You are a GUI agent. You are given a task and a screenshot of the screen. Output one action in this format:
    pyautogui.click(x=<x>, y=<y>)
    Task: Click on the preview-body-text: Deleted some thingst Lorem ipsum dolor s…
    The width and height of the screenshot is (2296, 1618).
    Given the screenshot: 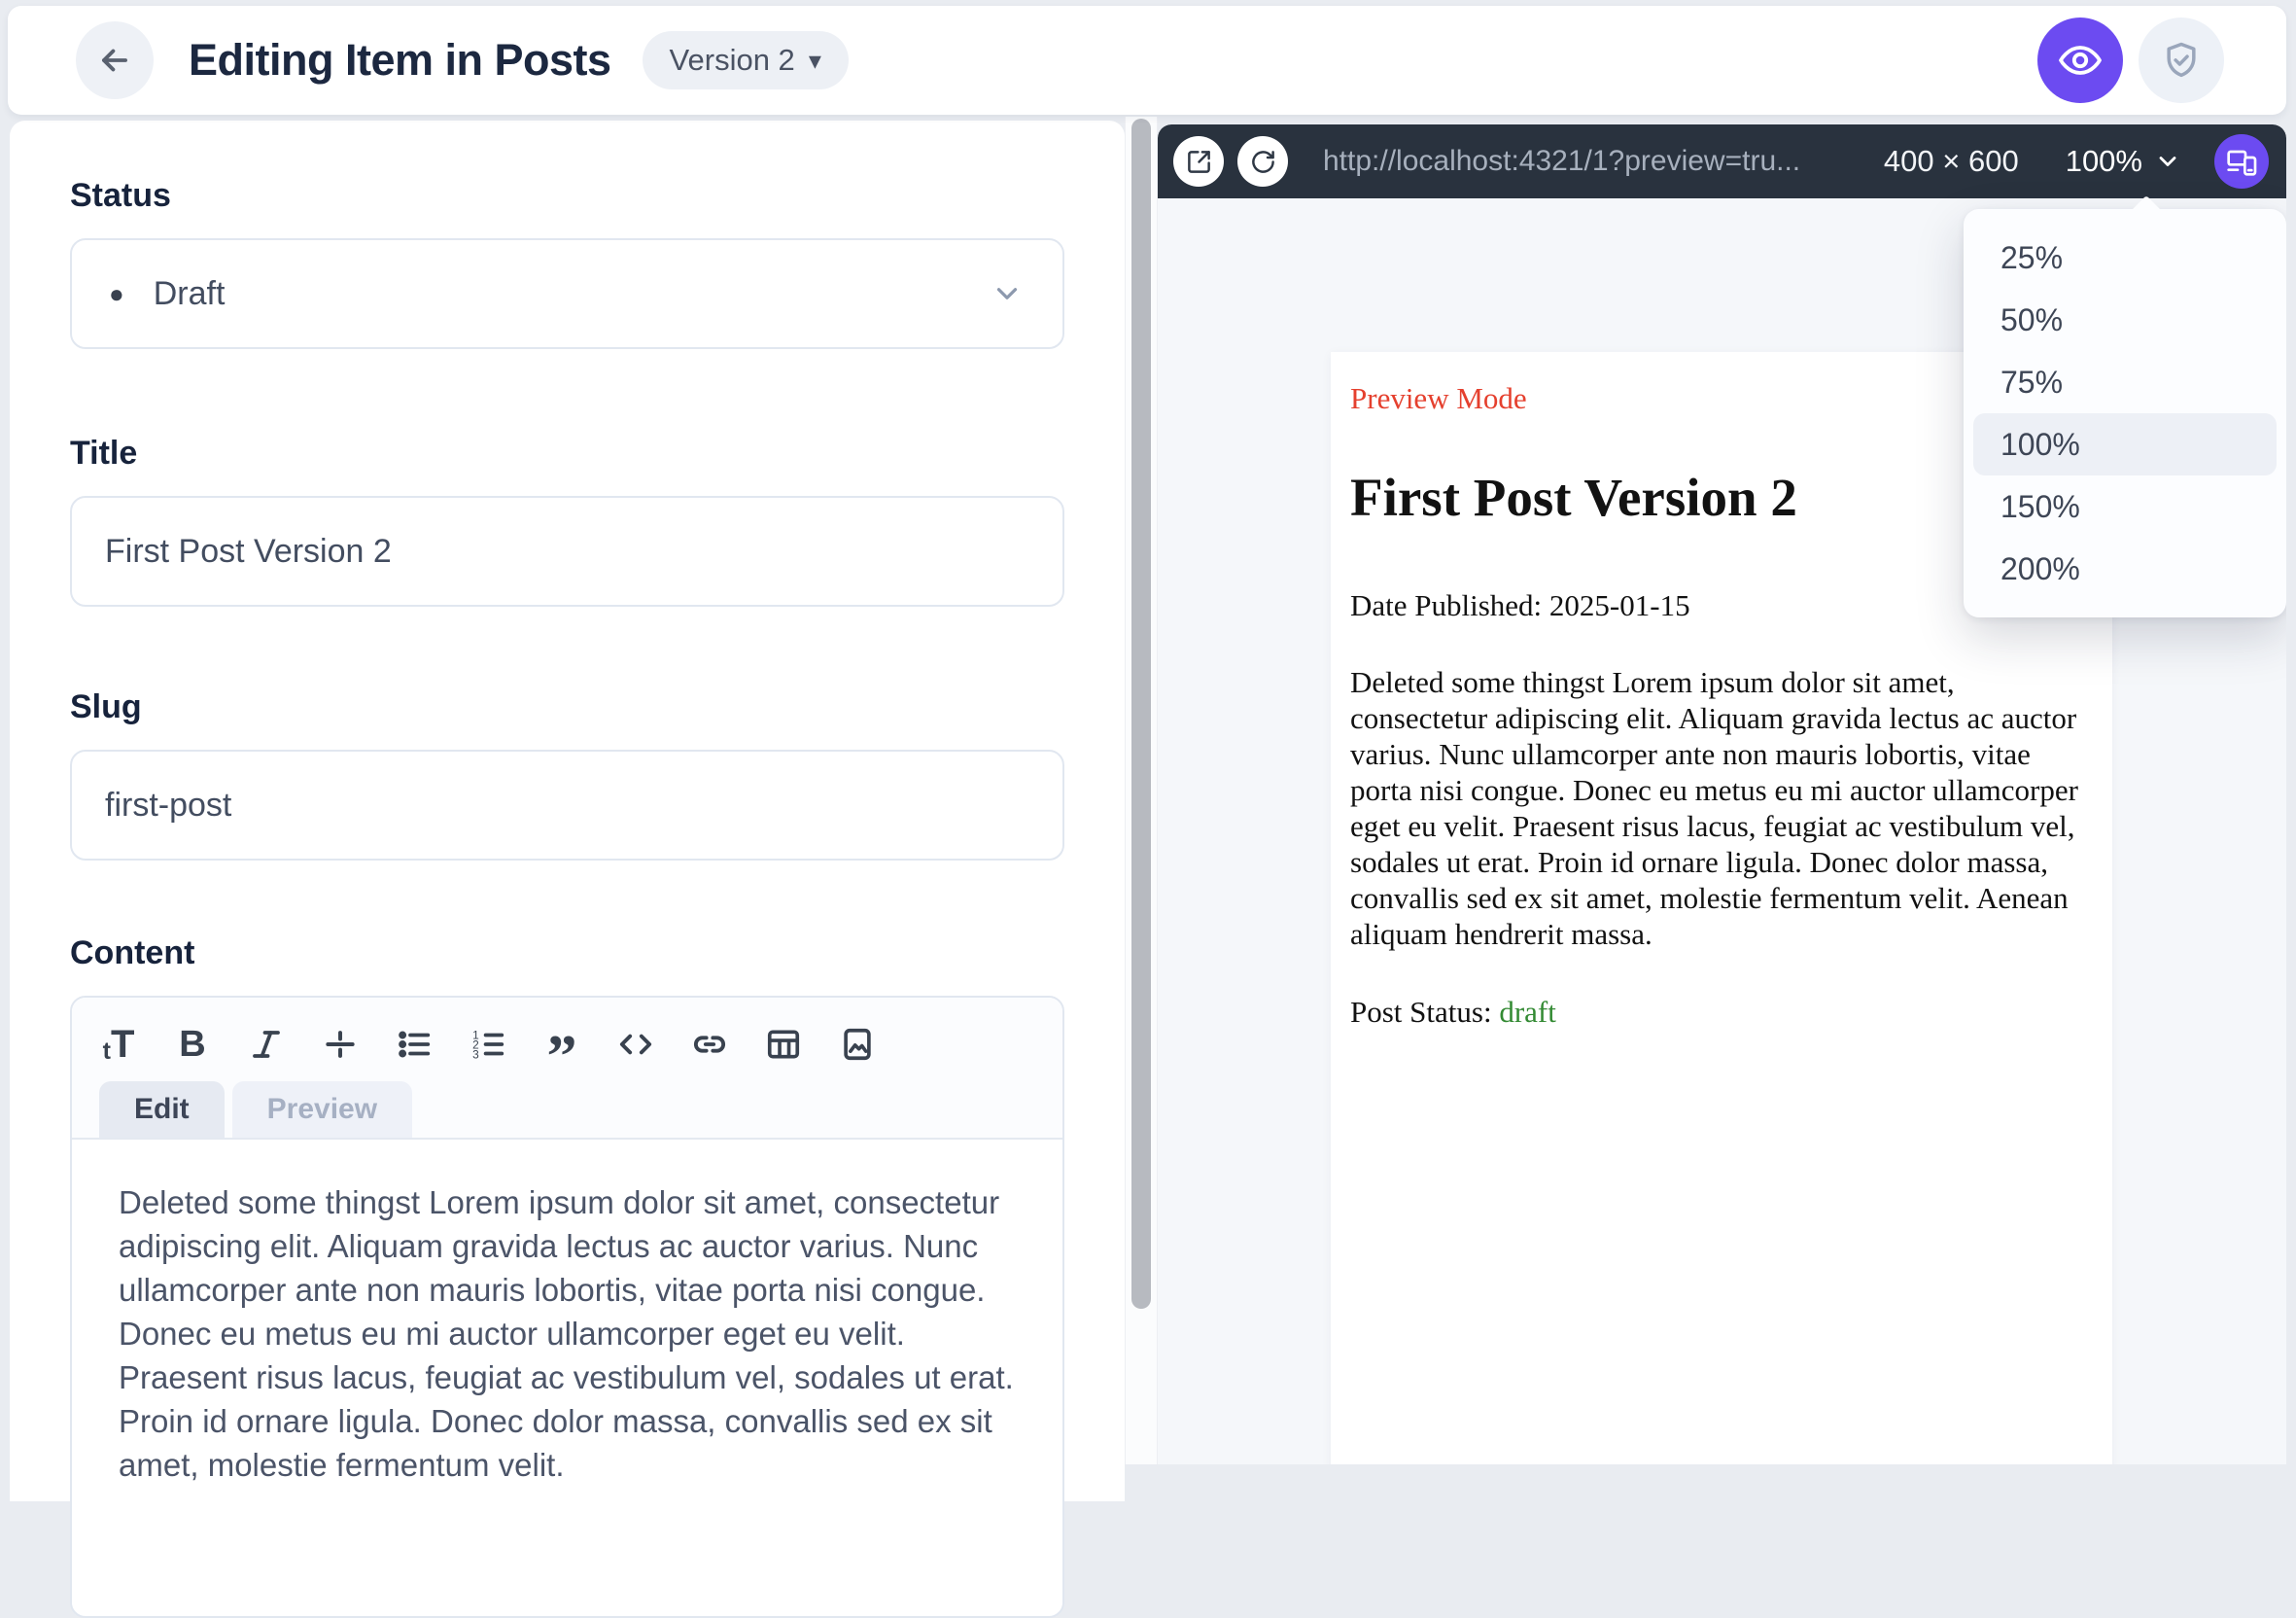 What is the action you would take?
    pyautogui.click(x=1714, y=808)
    